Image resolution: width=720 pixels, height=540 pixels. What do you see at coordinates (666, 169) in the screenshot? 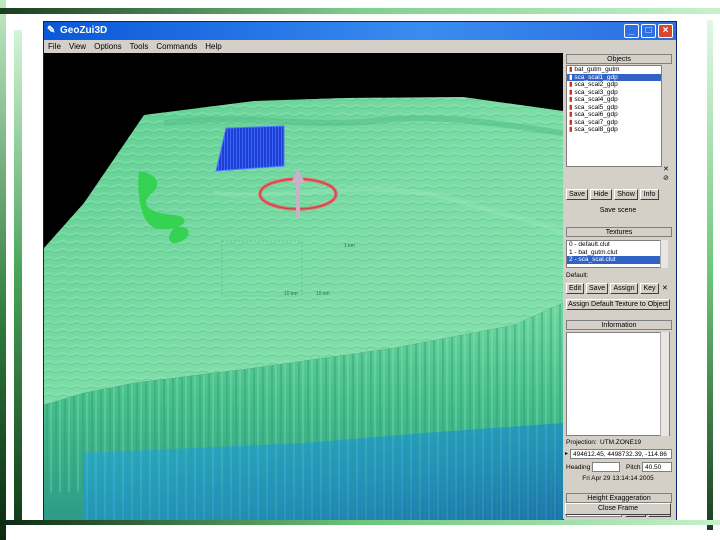
I see `list-close-icon: ✕` at bounding box center [666, 169].